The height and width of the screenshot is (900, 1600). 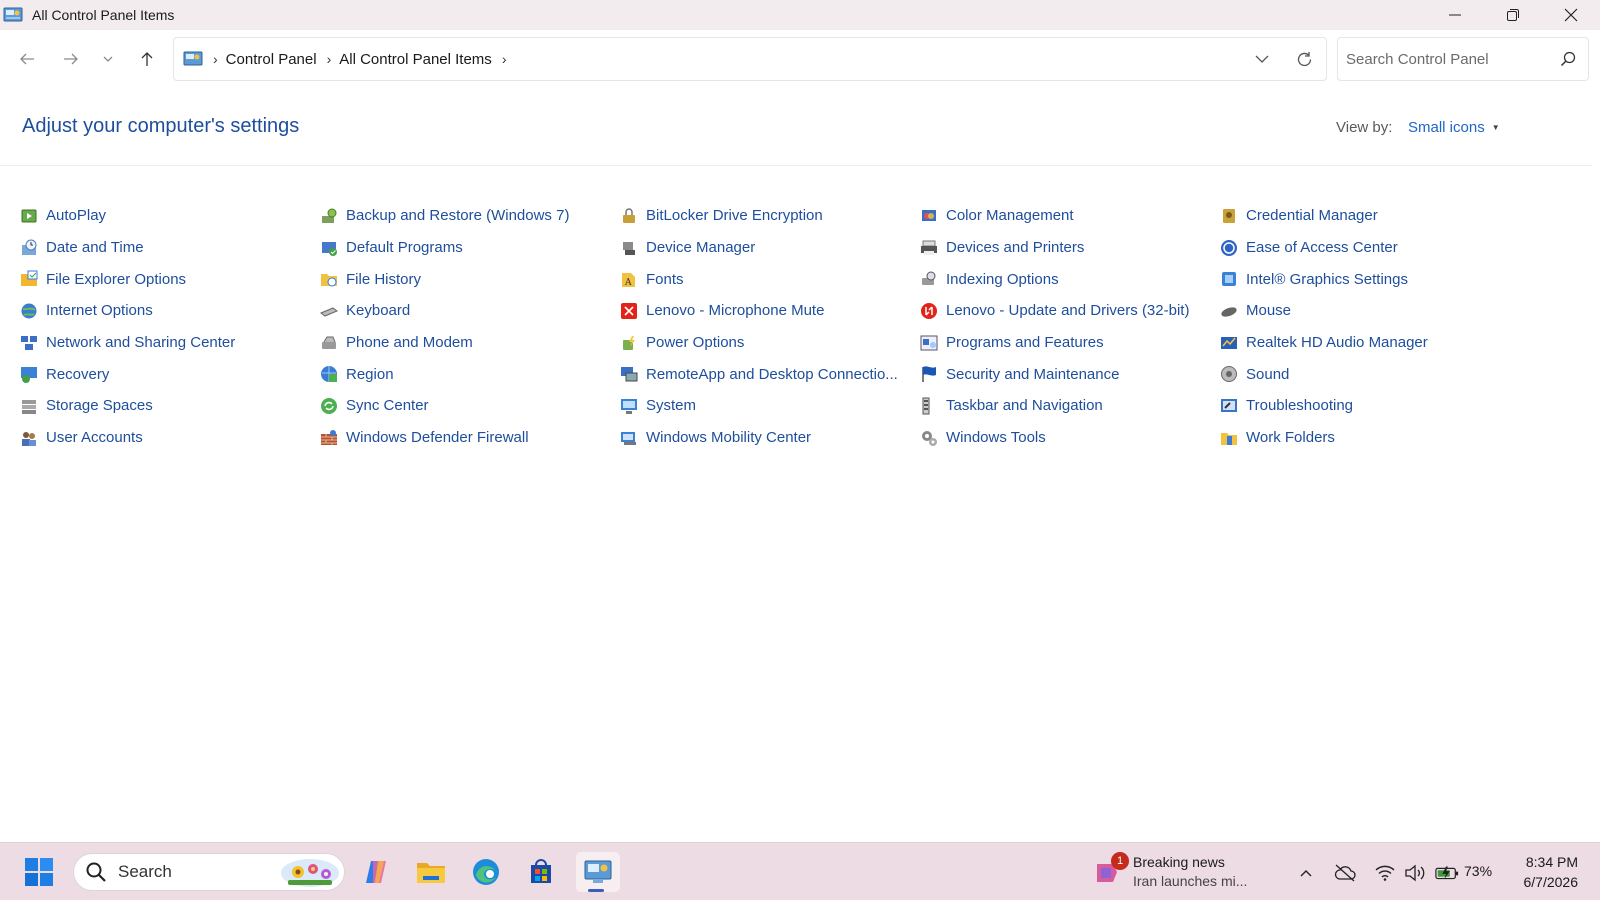 What do you see at coordinates (1322, 247) in the screenshot?
I see `cp-item-label: Ease of Access Center` at bounding box center [1322, 247].